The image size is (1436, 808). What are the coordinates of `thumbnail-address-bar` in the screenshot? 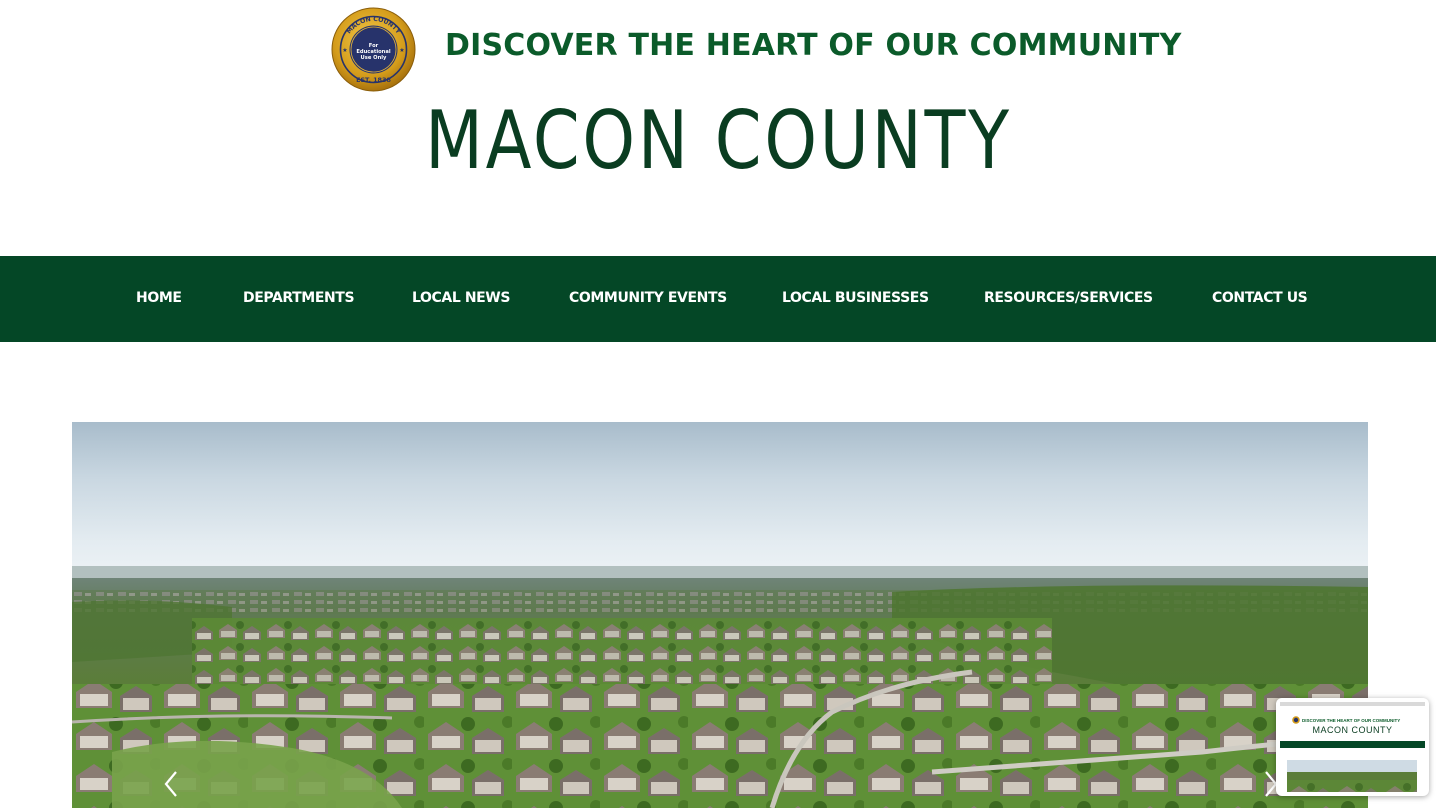 It's located at (1352, 704).